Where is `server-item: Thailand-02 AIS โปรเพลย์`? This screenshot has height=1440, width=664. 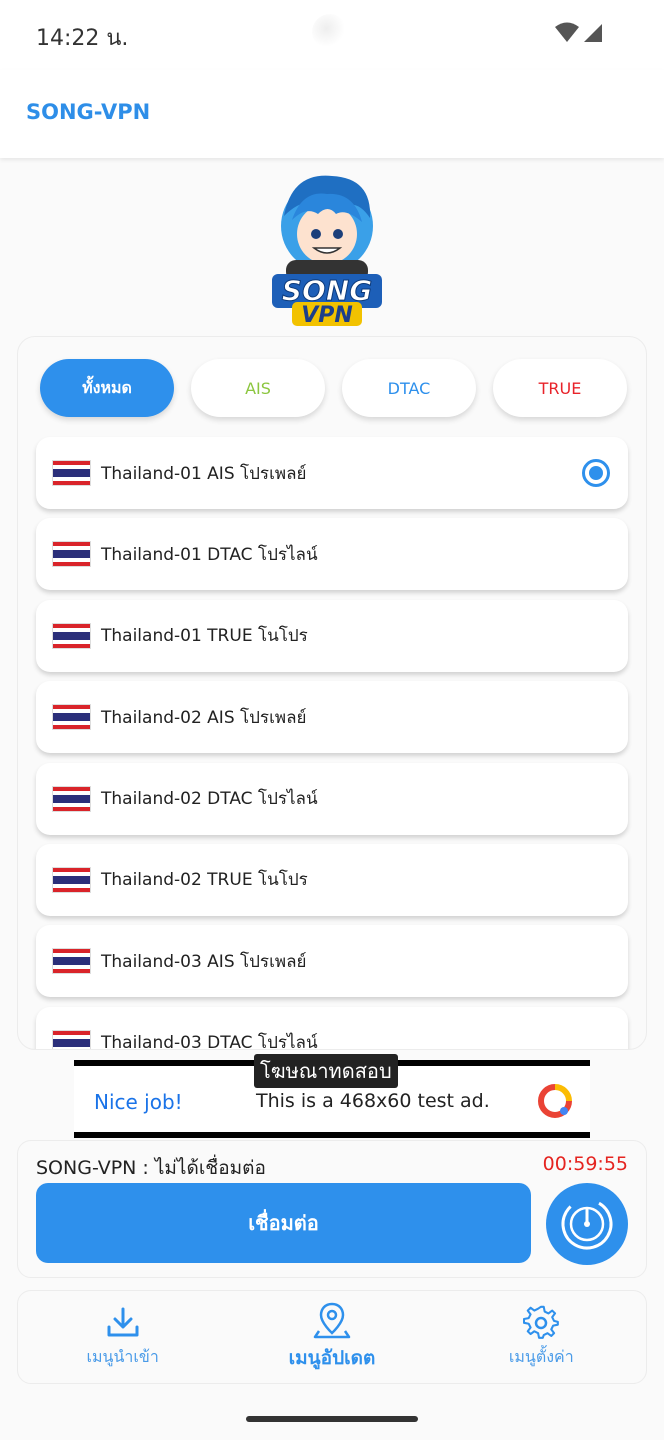
server-item: Thailand-02 AIS โปรเพลย์ is located at coordinates (332, 717).